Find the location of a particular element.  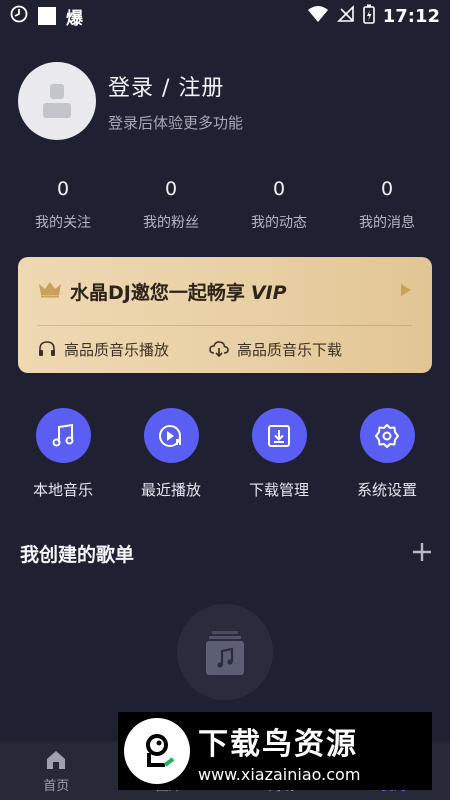

download-manager-button: 下载管理 is located at coordinates (279, 454).